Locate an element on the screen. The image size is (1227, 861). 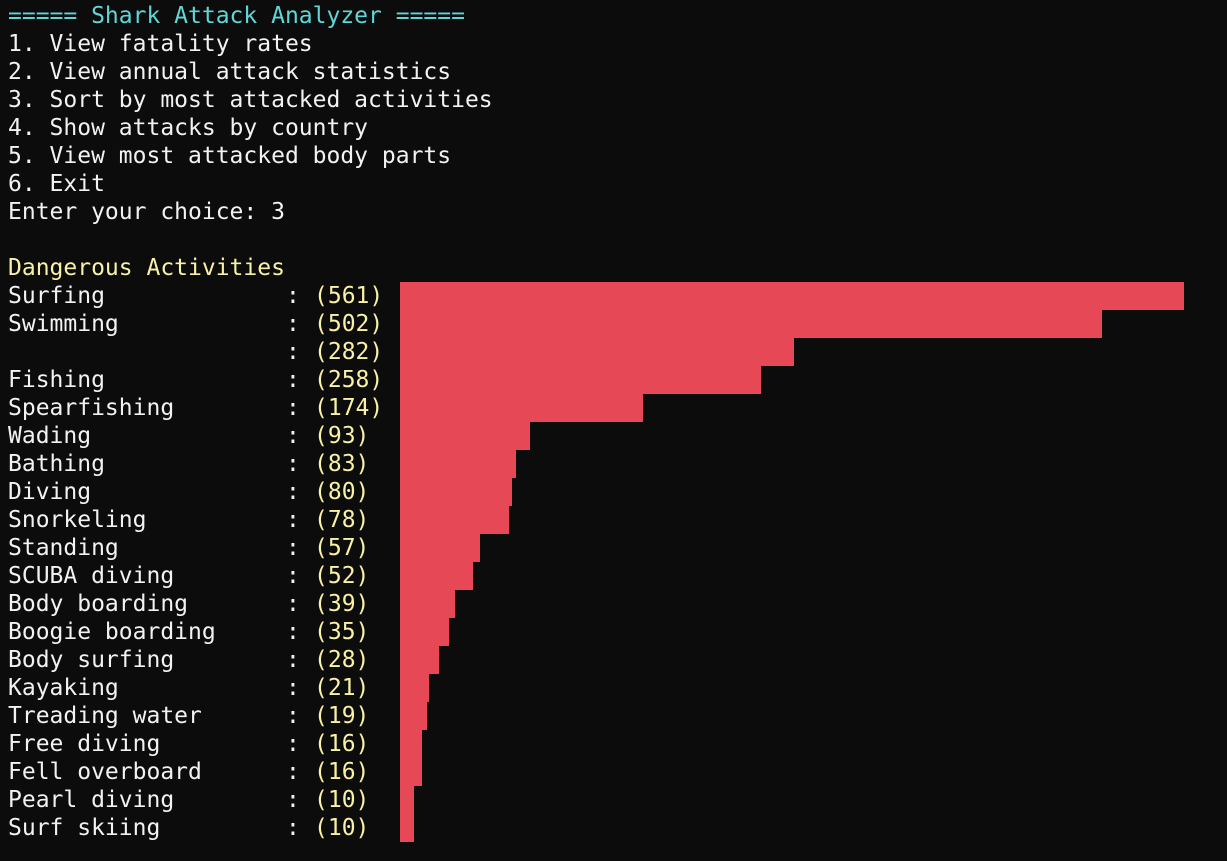
activity-row: Fishing: (258) is located at coordinates (617, 380).